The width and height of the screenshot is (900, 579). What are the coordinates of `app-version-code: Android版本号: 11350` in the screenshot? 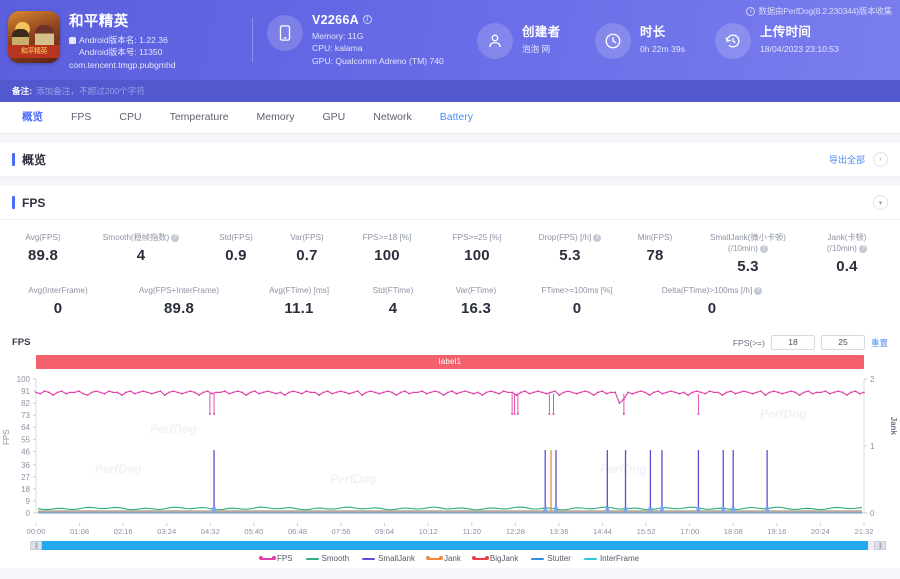 It's located at (121, 52).